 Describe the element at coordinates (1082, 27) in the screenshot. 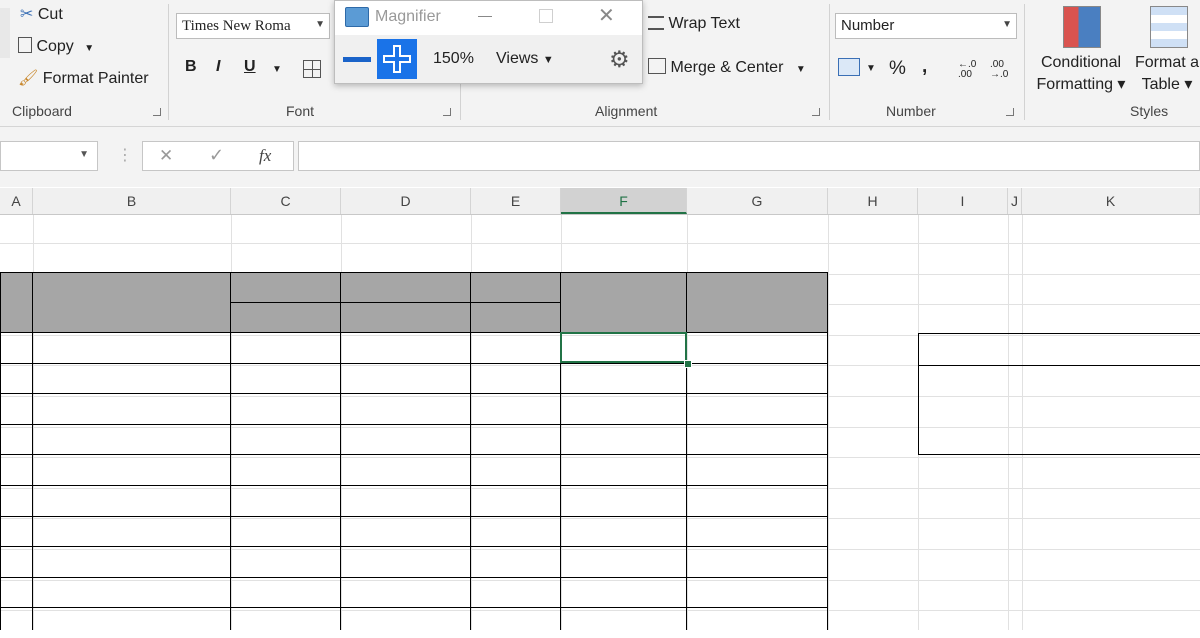

I see `conditional-formatting-icon` at that location.